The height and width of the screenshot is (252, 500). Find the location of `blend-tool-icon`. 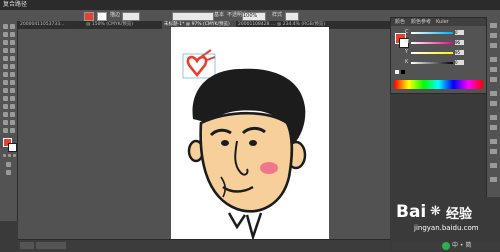

blend-tool-icon is located at coordinates (12, 106).